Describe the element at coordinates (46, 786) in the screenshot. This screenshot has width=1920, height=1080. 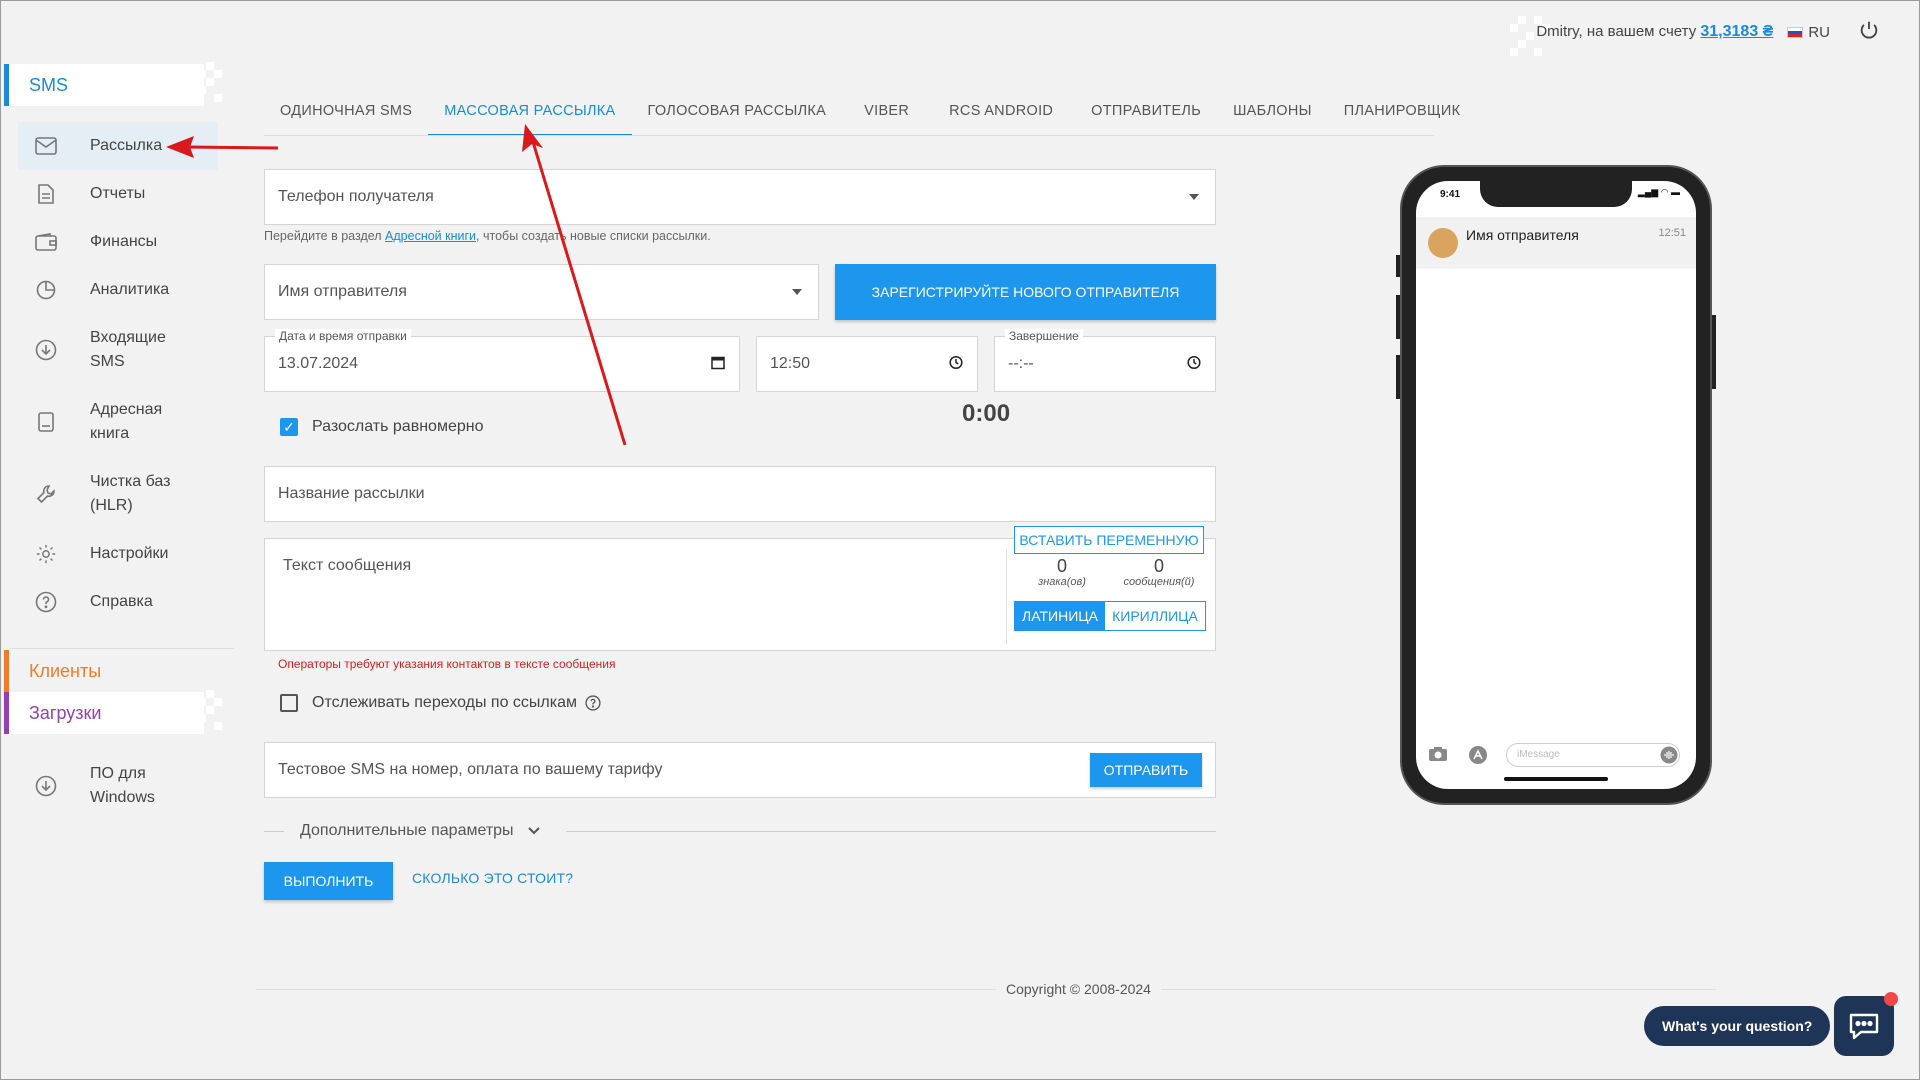
I see `download-icon` at that location.